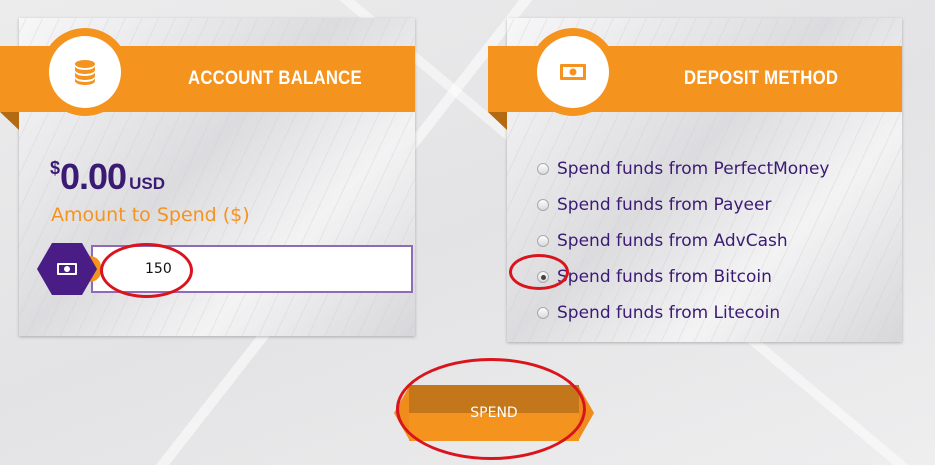 This screenshot has width=935, height=465. What do you see at coordinates (402, 413) in the screenshot?
I see `spend-wing-left` at bounding box center [402, 413].